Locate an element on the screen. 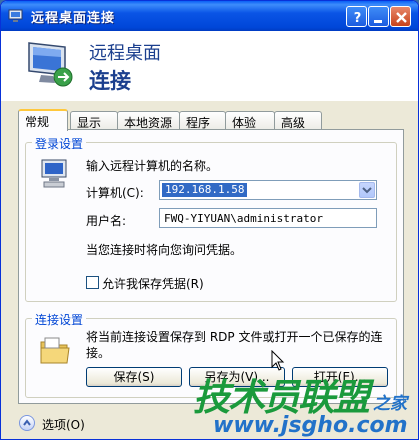 The image size is (419, 440). computer-value: 192.168.1.58 is located at coordinates (205, 190).